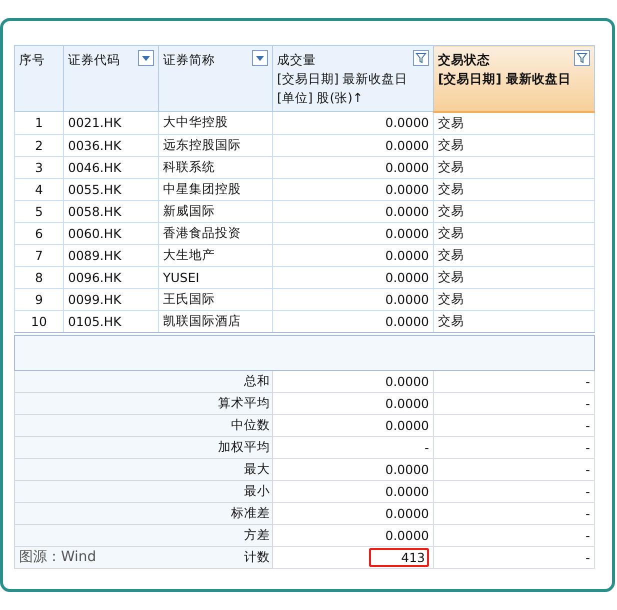  What do you see at coordinates (215, 189) in the screenshot?
I see `table-cell: 中星集团控股` at bounding box center [215, 189].